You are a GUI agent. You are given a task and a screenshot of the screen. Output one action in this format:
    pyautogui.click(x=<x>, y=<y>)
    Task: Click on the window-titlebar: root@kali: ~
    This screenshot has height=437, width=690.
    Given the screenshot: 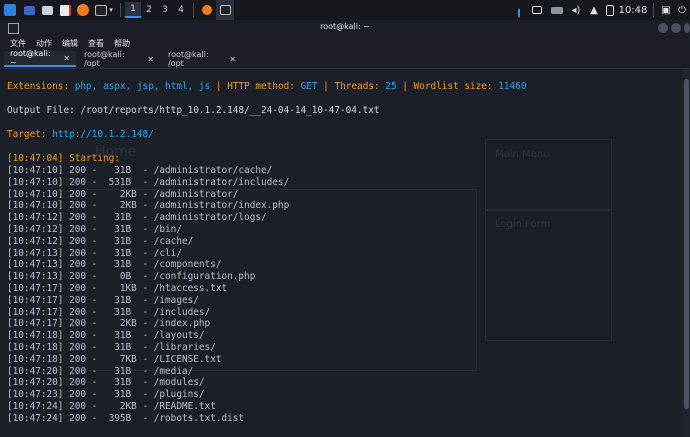 What is the action you would take?
    pyautogui.click(x=345, y=28)
    